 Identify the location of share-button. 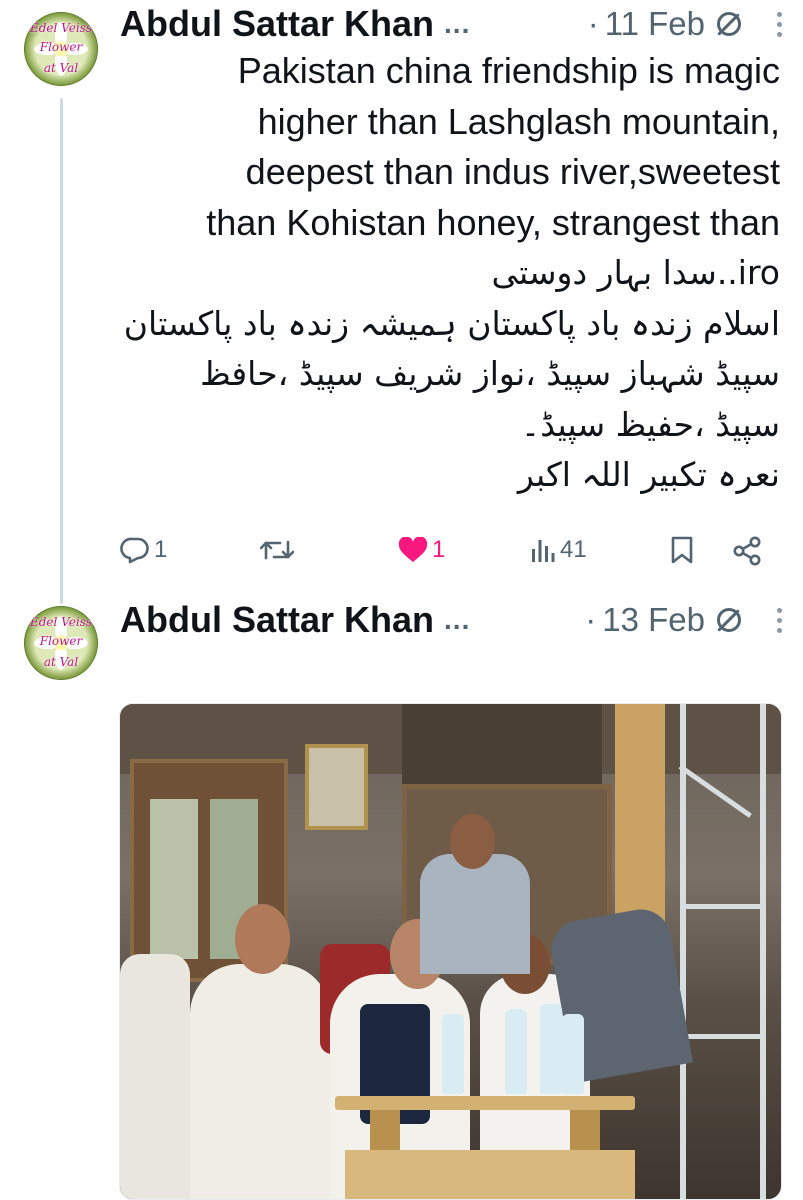
(747, 551).